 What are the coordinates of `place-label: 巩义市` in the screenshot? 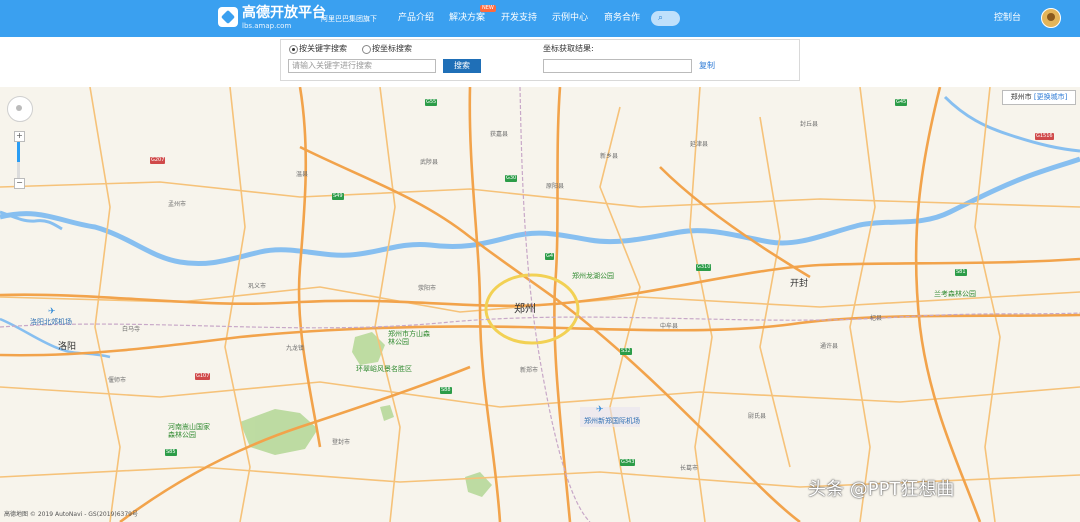 It's located at (257, 286).